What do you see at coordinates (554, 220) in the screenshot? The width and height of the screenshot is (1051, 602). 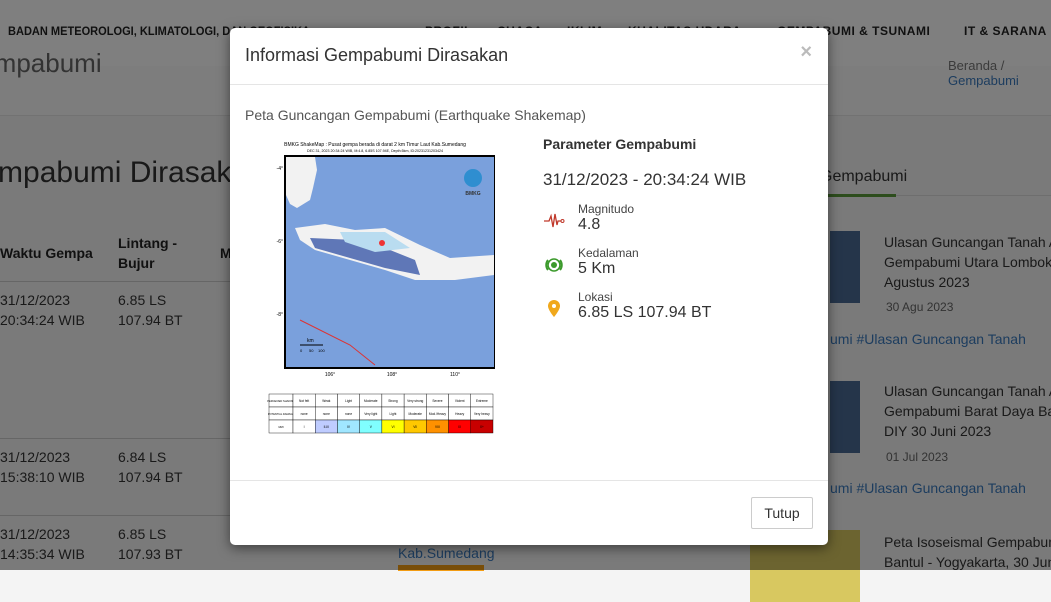 I see `seismograph-icon` at bounding box center [554, 220].